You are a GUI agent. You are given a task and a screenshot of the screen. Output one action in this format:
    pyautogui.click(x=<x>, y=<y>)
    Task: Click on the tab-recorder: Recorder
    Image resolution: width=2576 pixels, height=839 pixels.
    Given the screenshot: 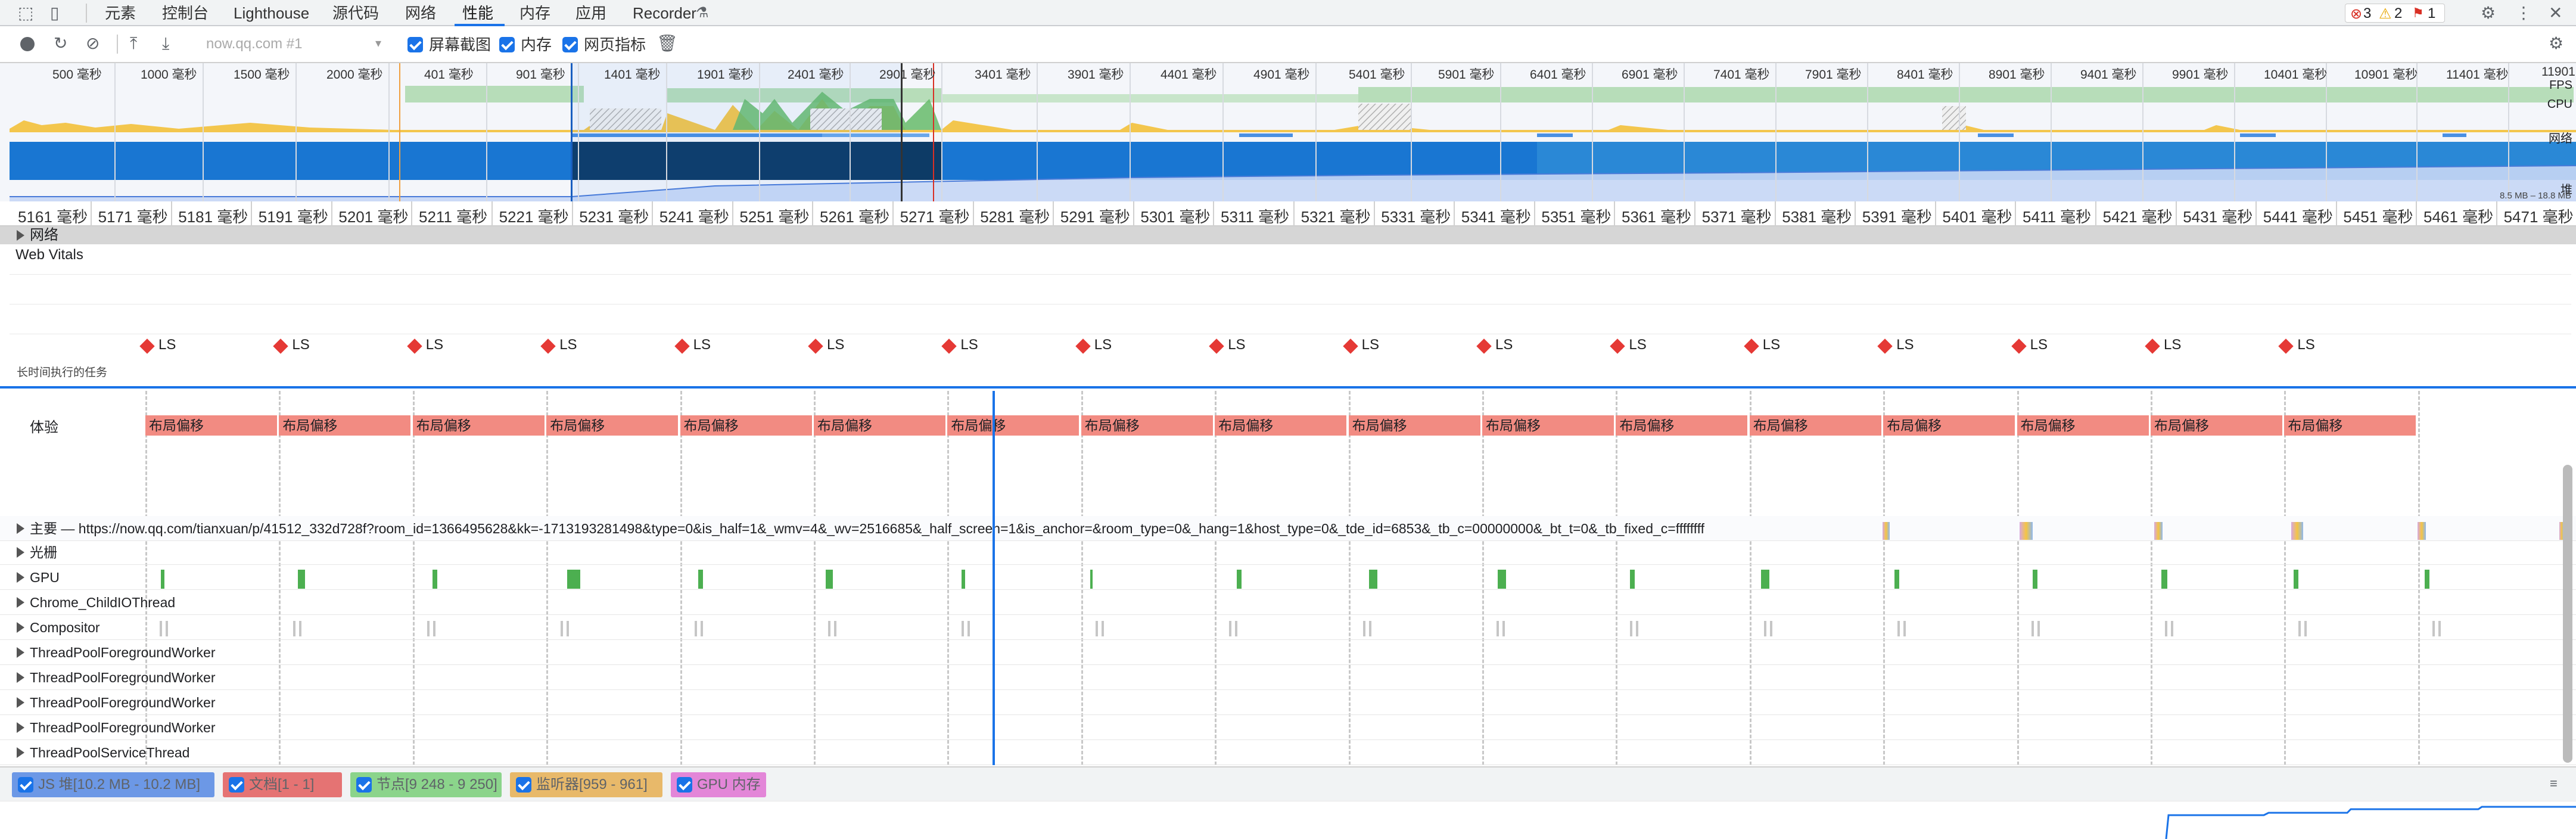 What is the action you would take?
    pyautogui.click(x=664, y=13)
    